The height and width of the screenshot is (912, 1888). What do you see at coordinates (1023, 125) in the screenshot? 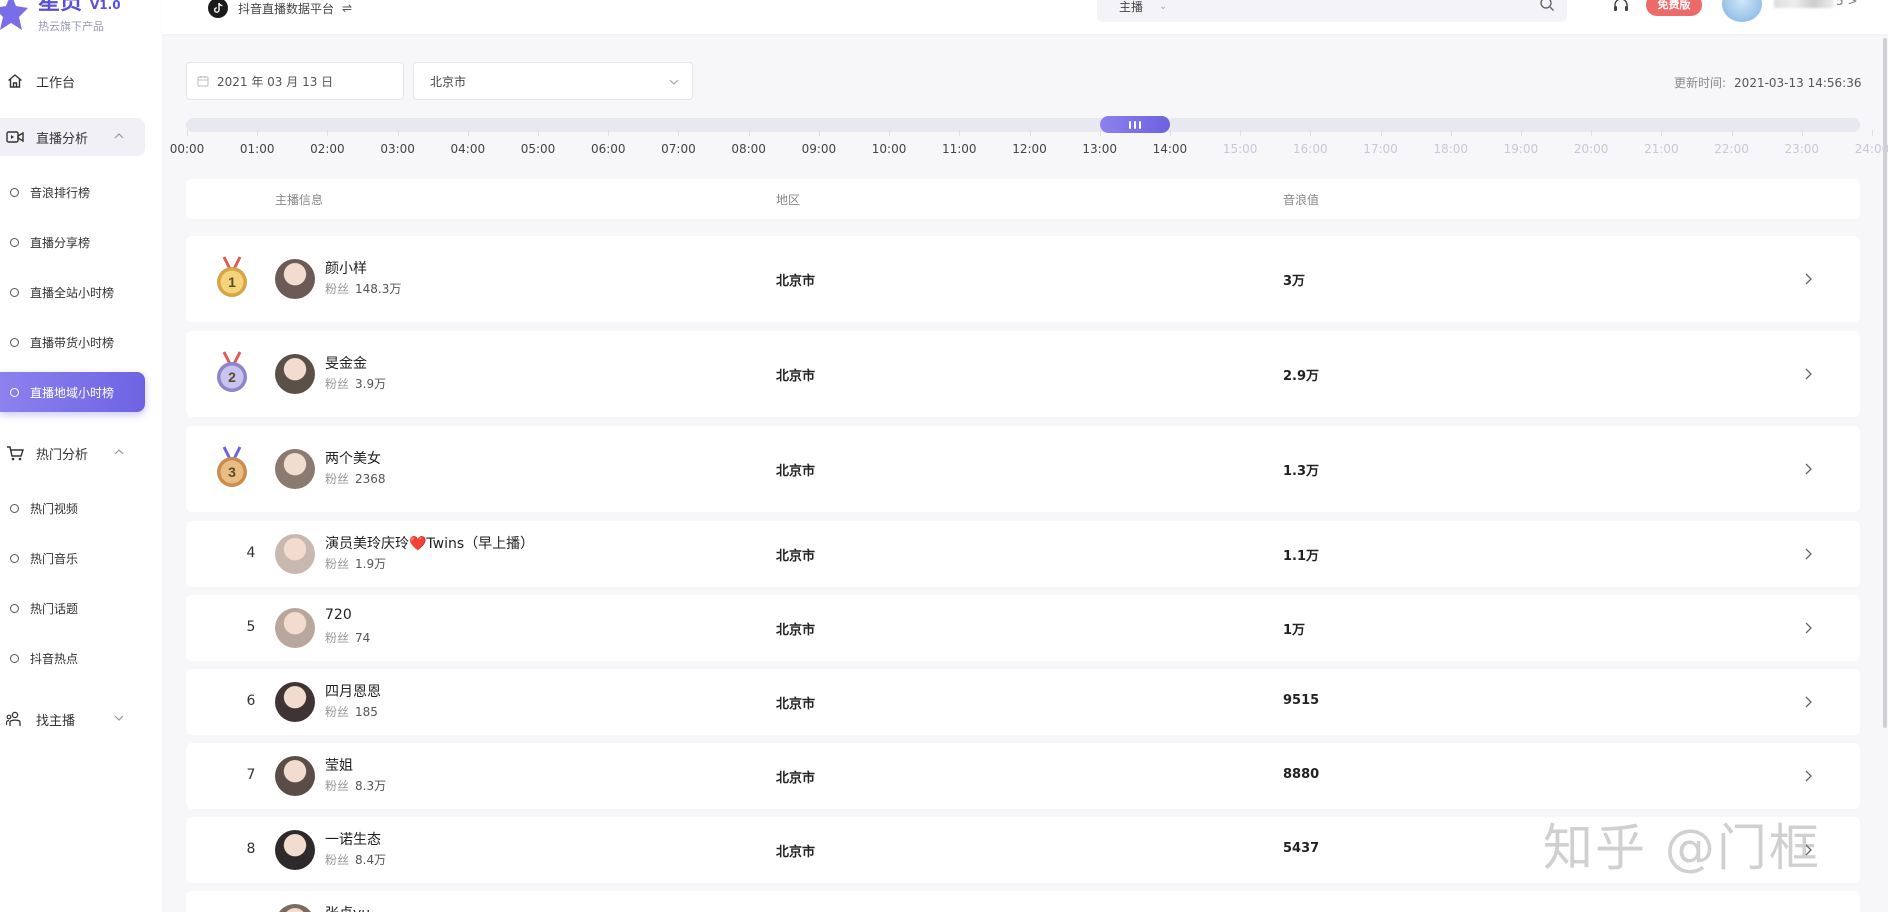
I see `hour-timeline-track` at bounding box center [1023, 125].